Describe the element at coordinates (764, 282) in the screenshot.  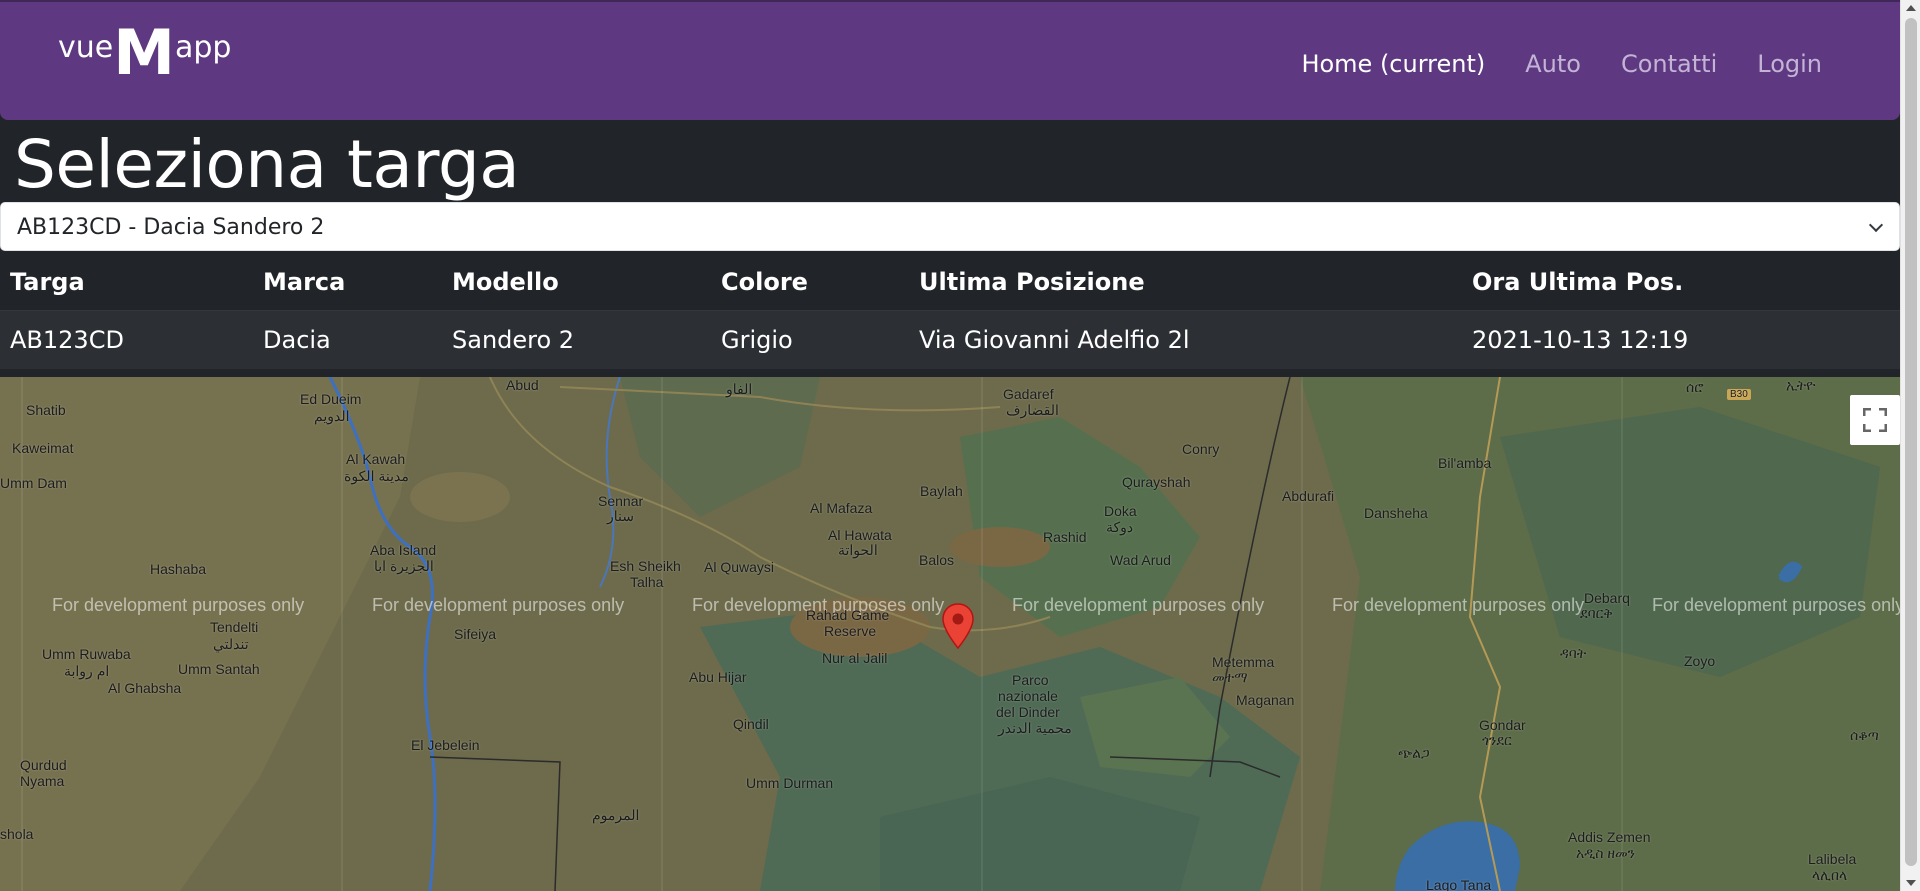
I see `header-colore: Colore` at that location.